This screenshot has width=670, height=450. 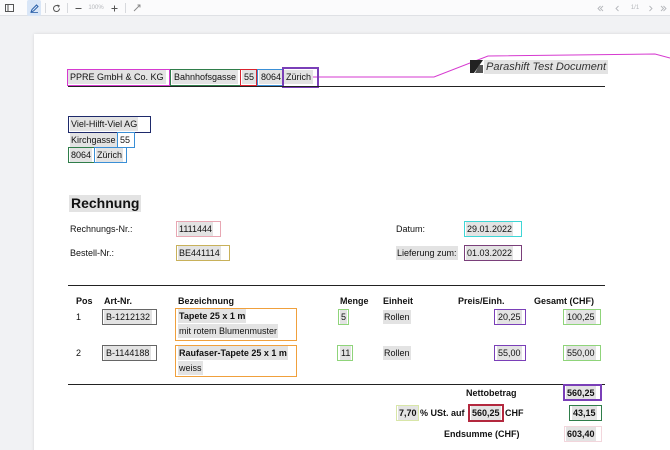 What do you see at coordinates (81, 155) in the screenshot?
I see `recipient-zip-box` at bounding box center [81, 155].